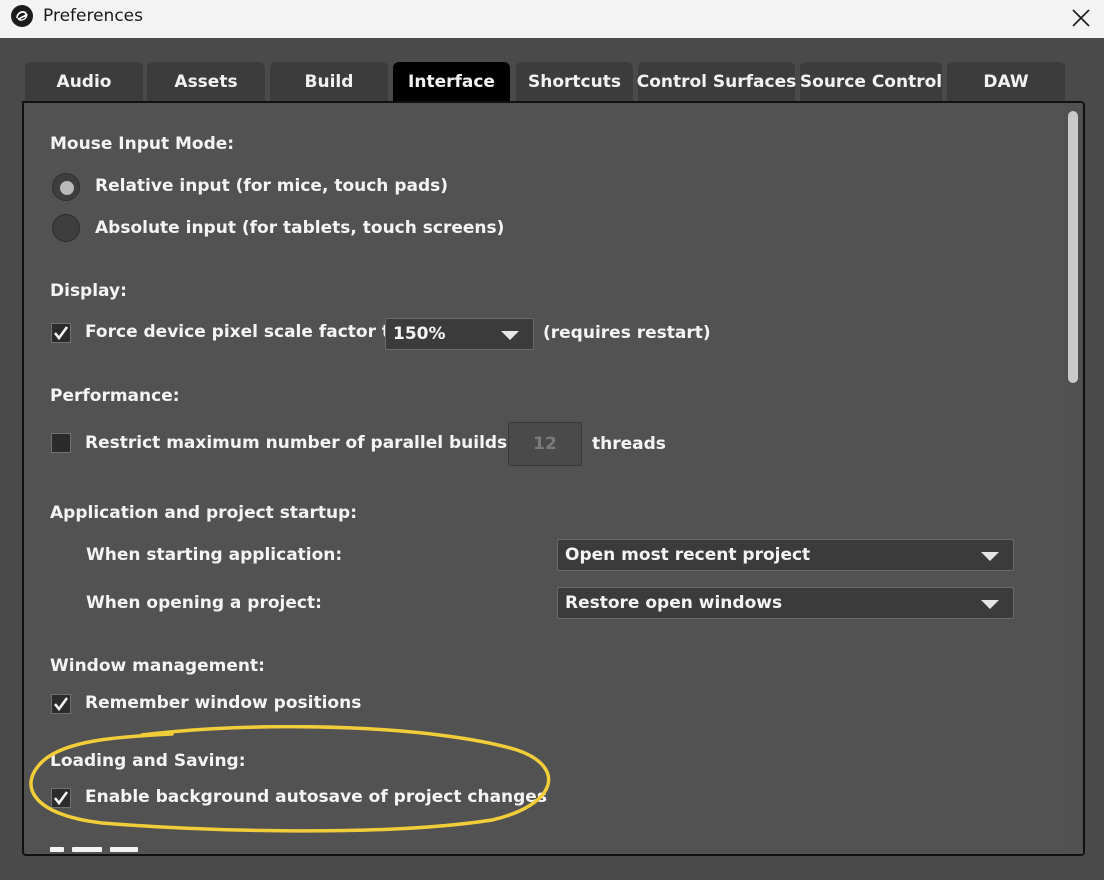 This screenshot has height=880, width=1104. Describe the element at coordinates (627, 333) in the screenshot. I see `restart-note: (requires restart)` at that location.